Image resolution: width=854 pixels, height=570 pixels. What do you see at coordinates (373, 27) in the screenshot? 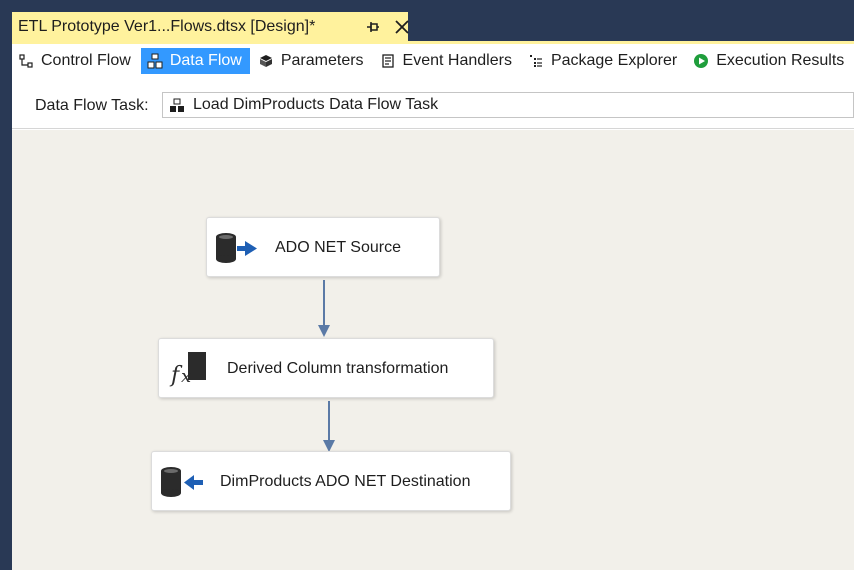
I see `pin-icon` at bounding box center [373, 27].